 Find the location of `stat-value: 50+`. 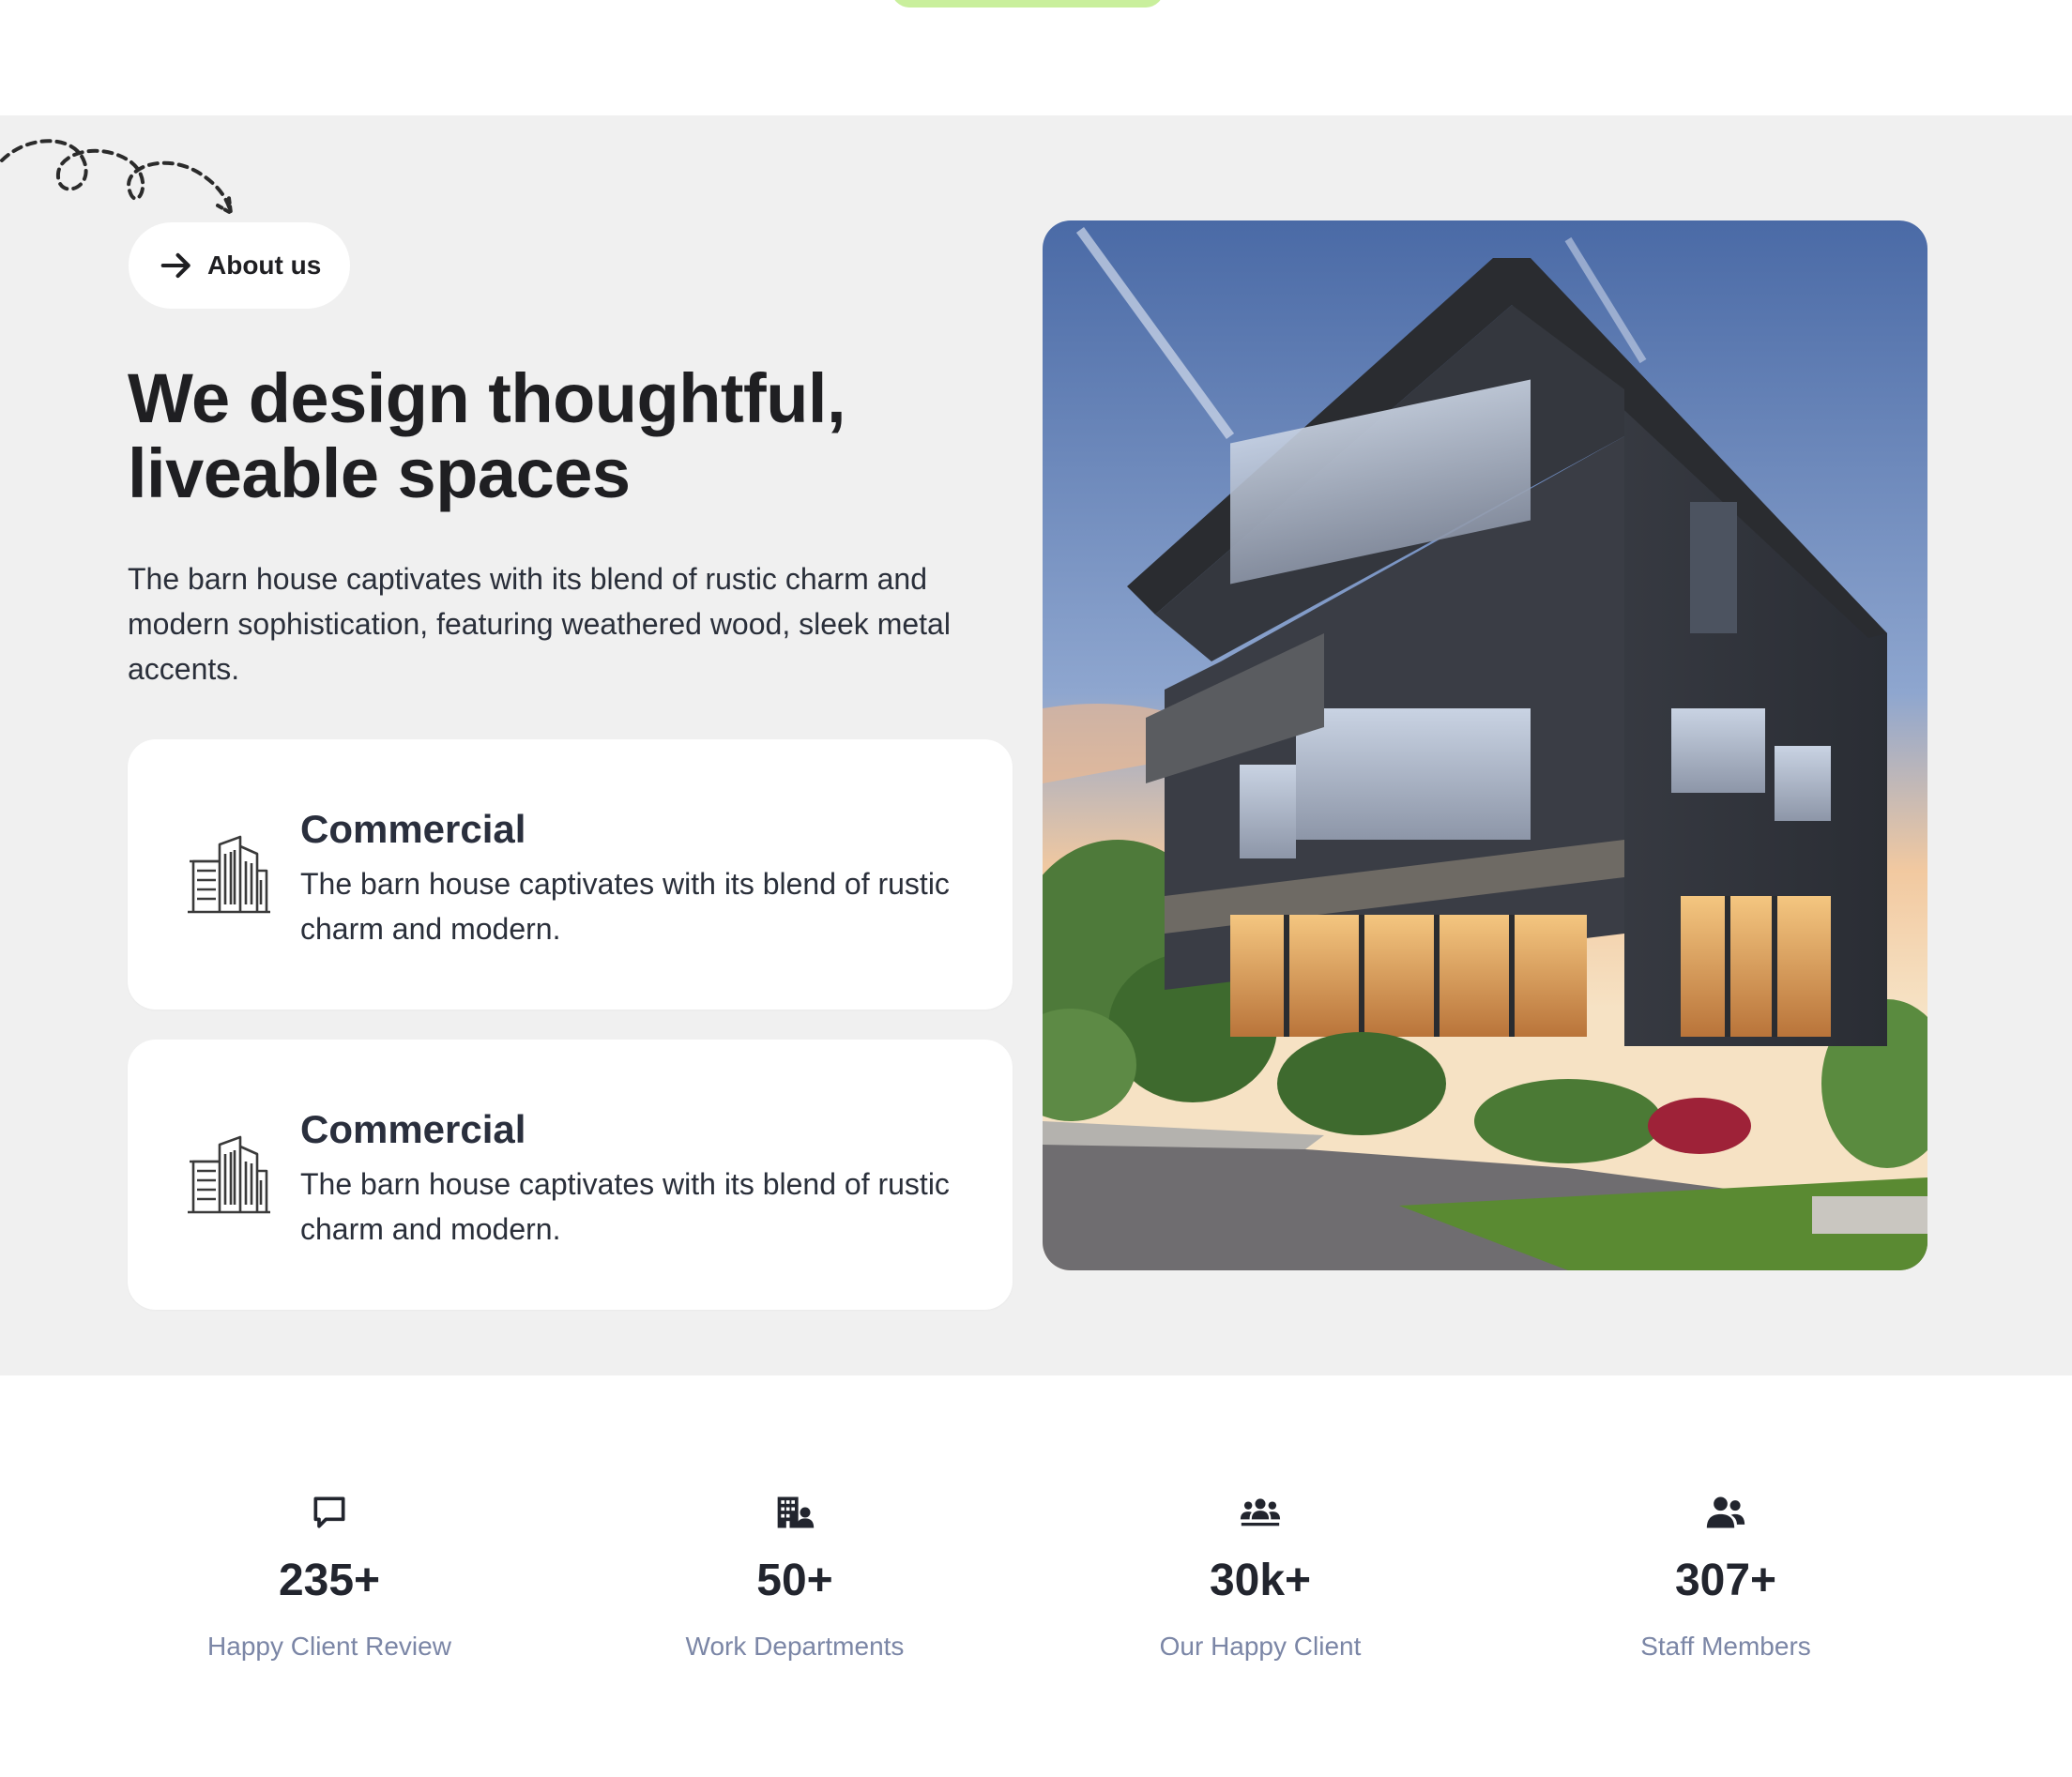

stat-value: 50+ is located at coordinates (795, 1581).